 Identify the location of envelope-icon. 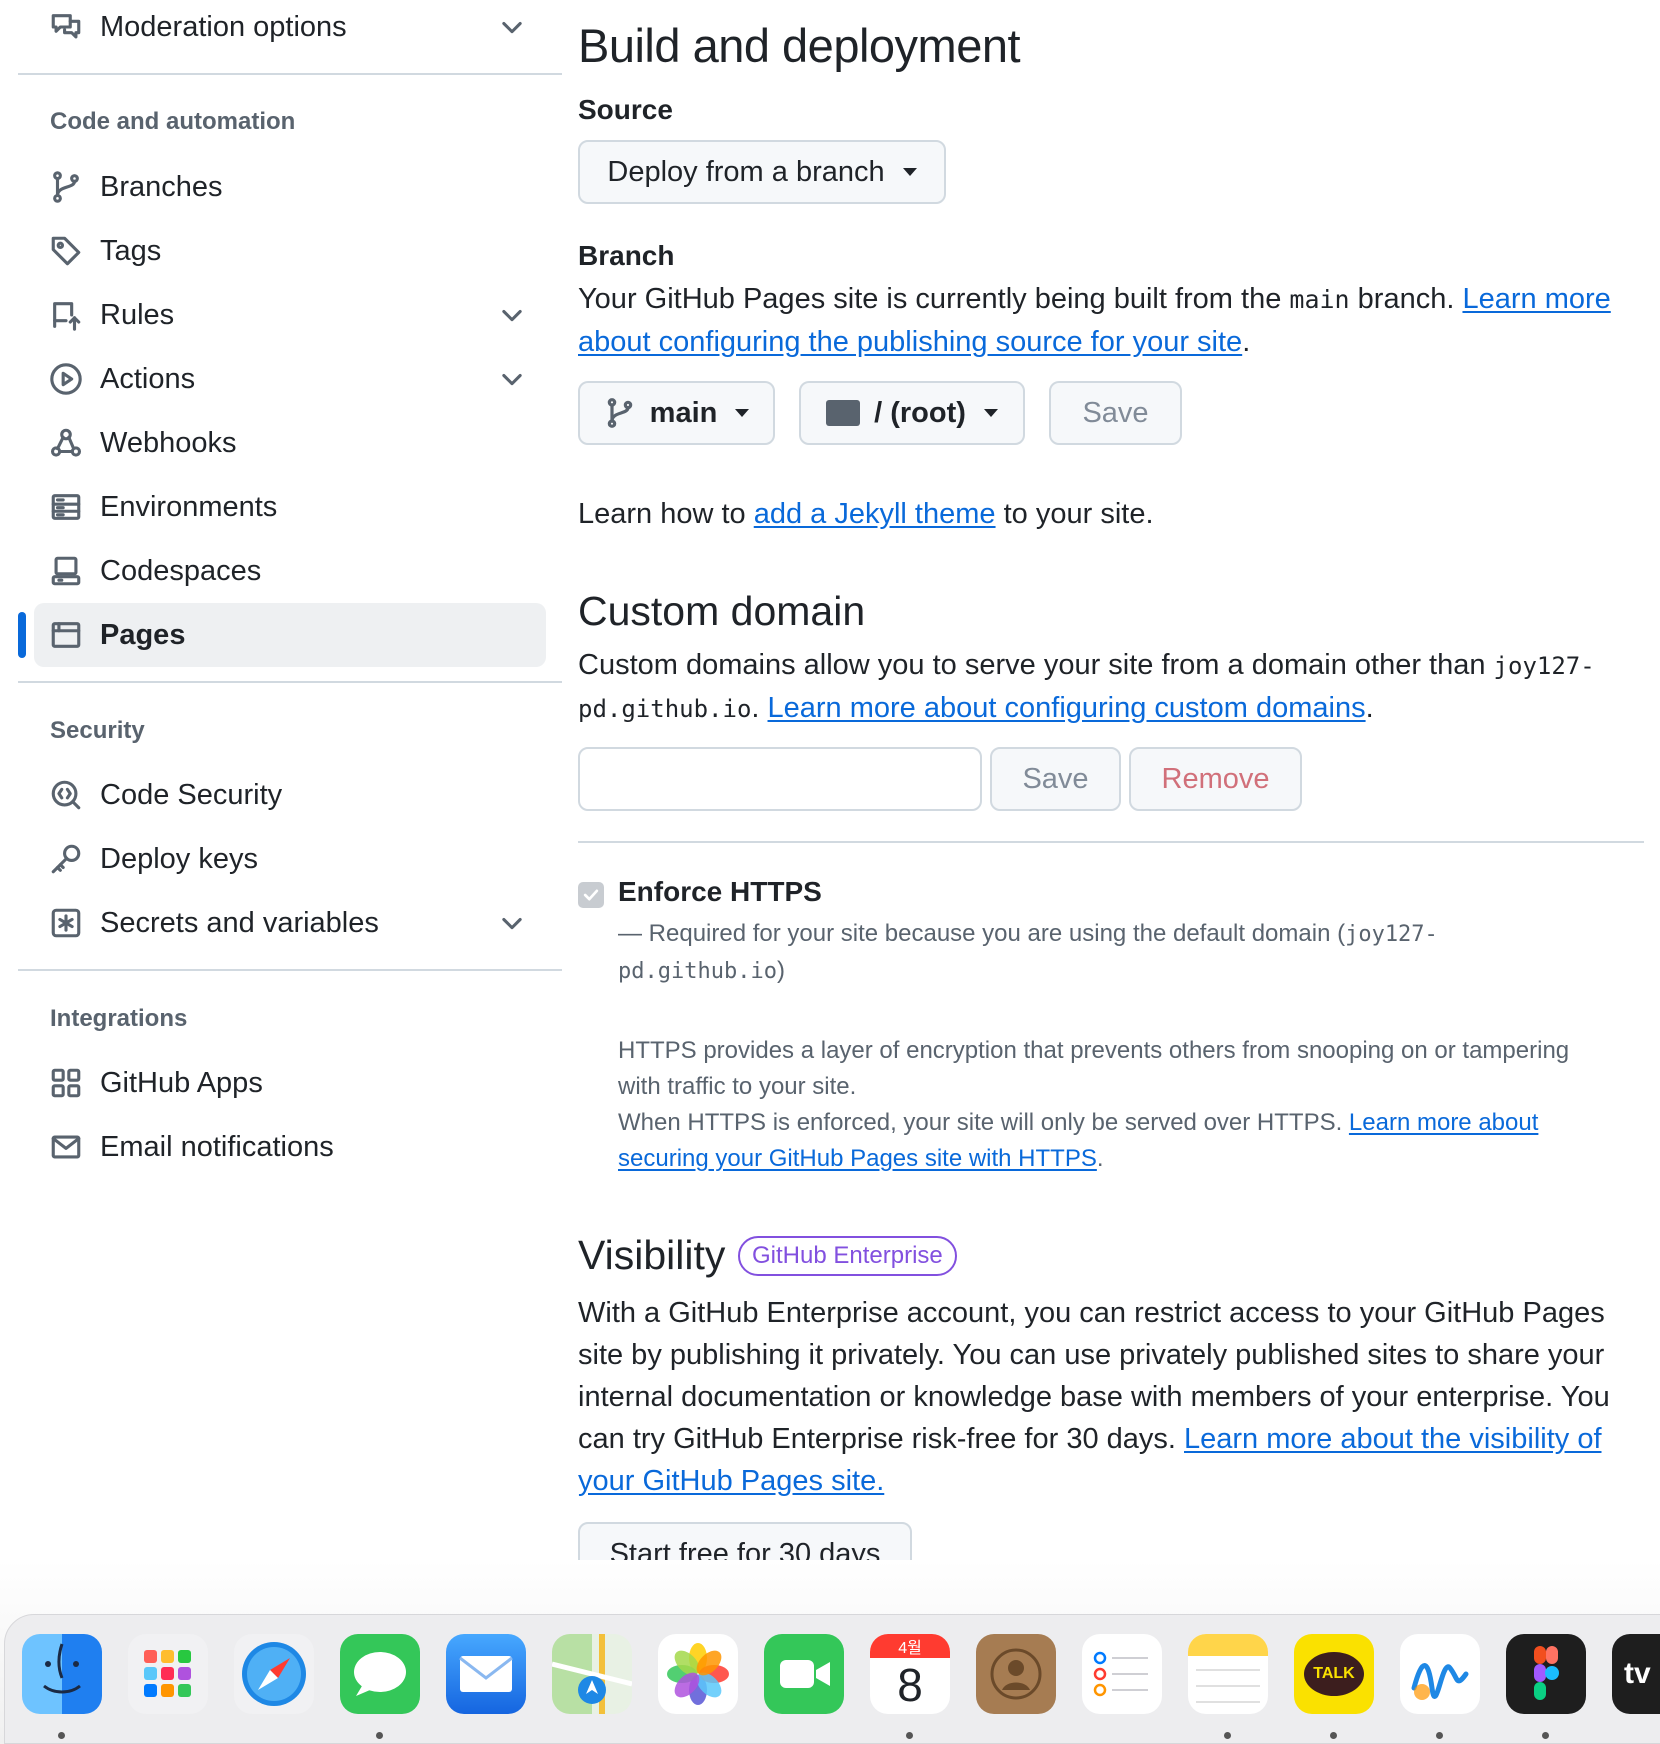
(486, 1674).